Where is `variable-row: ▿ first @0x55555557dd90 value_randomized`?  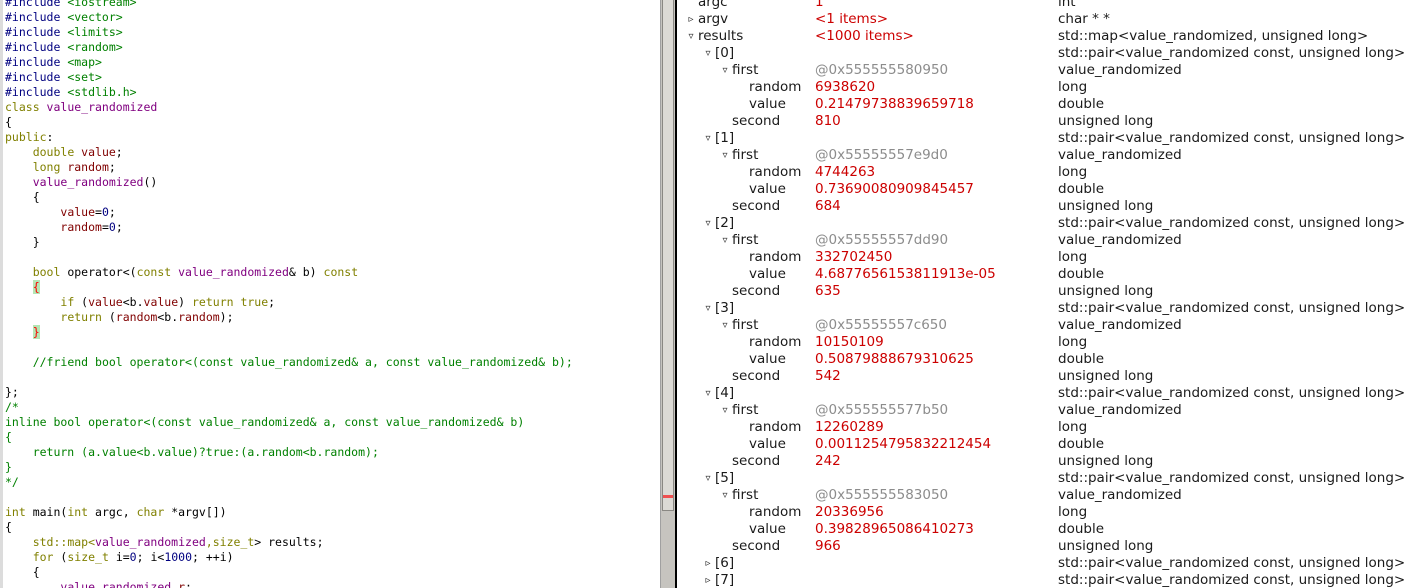
variable-row: ▿ first @0x55555557dd90 value_randomized is located at coordinates (1049, 240).